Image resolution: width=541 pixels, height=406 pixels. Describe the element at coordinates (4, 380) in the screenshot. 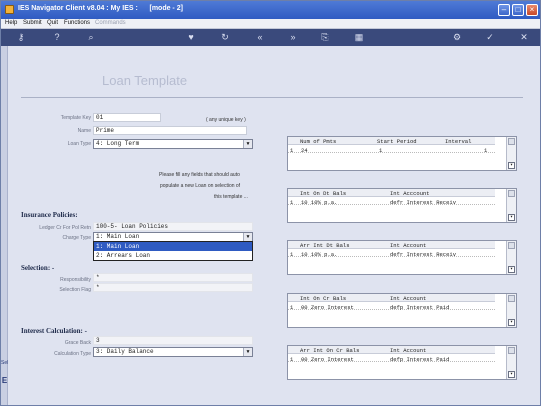

I see `sidebar-tag-e: E` at that location.